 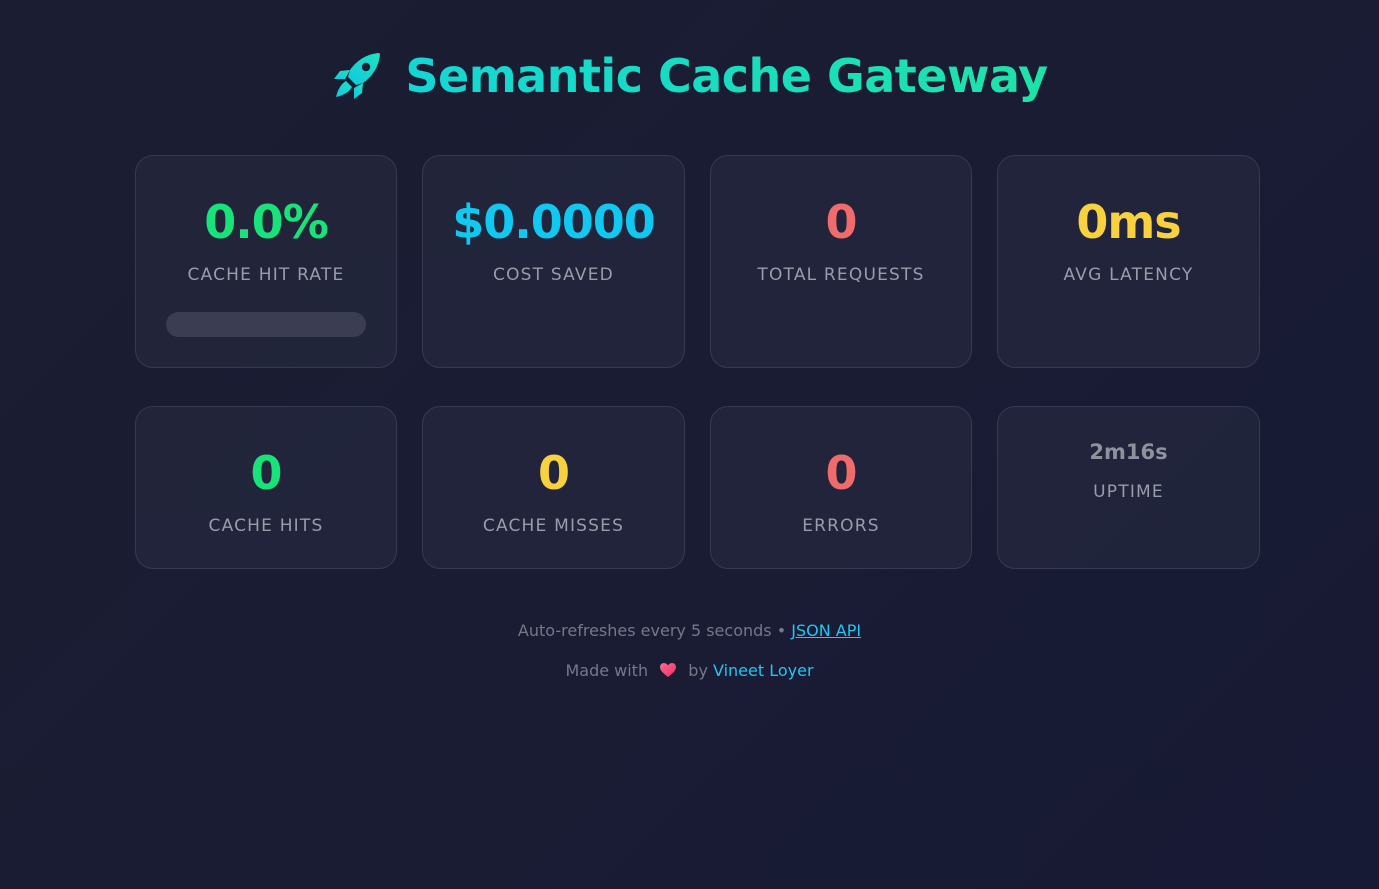 I want to click on cache-hits-card: 0 CACHE HITS, so click(x=266, y=487).